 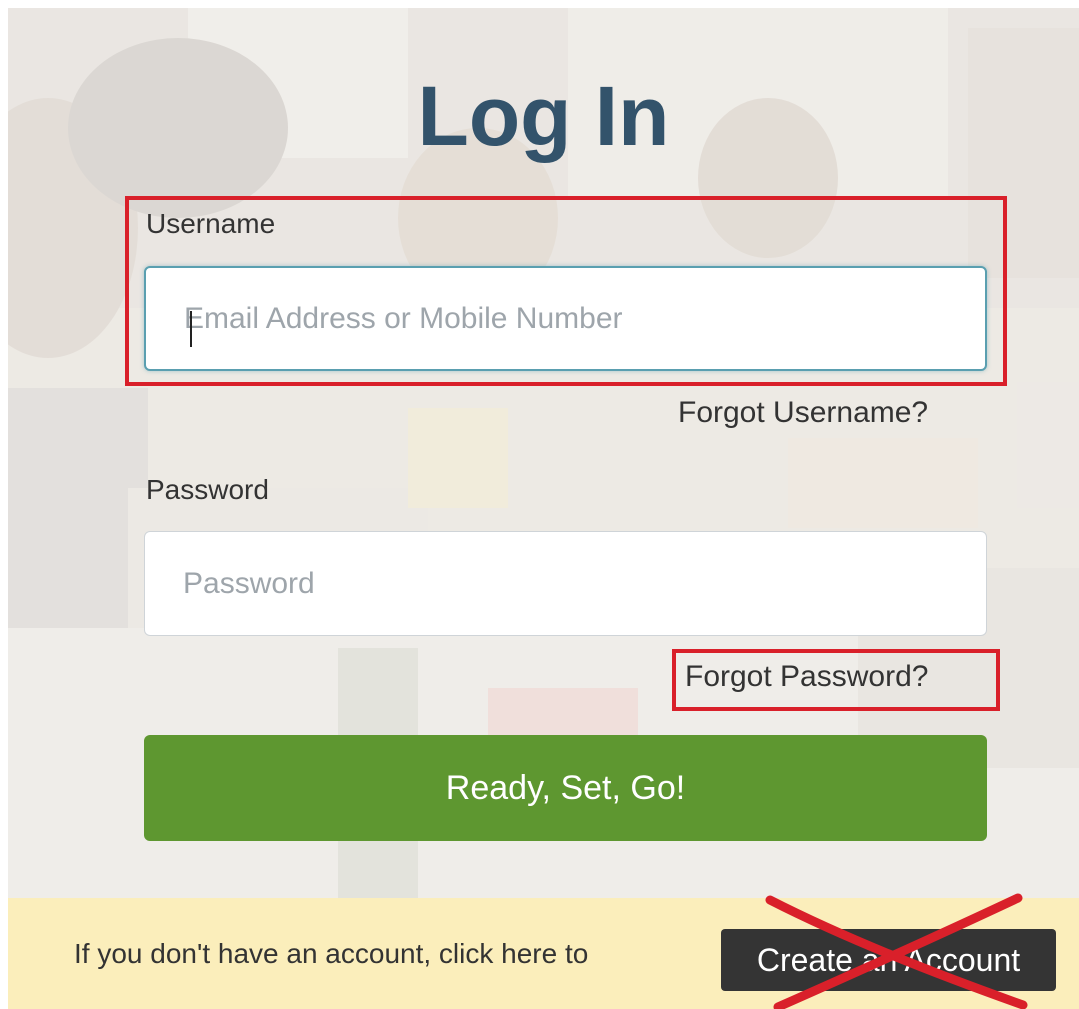 What do you see at coordinates (191, 329) in the screenshot?
I see `text-cursor` at bounding box center [191, 329].